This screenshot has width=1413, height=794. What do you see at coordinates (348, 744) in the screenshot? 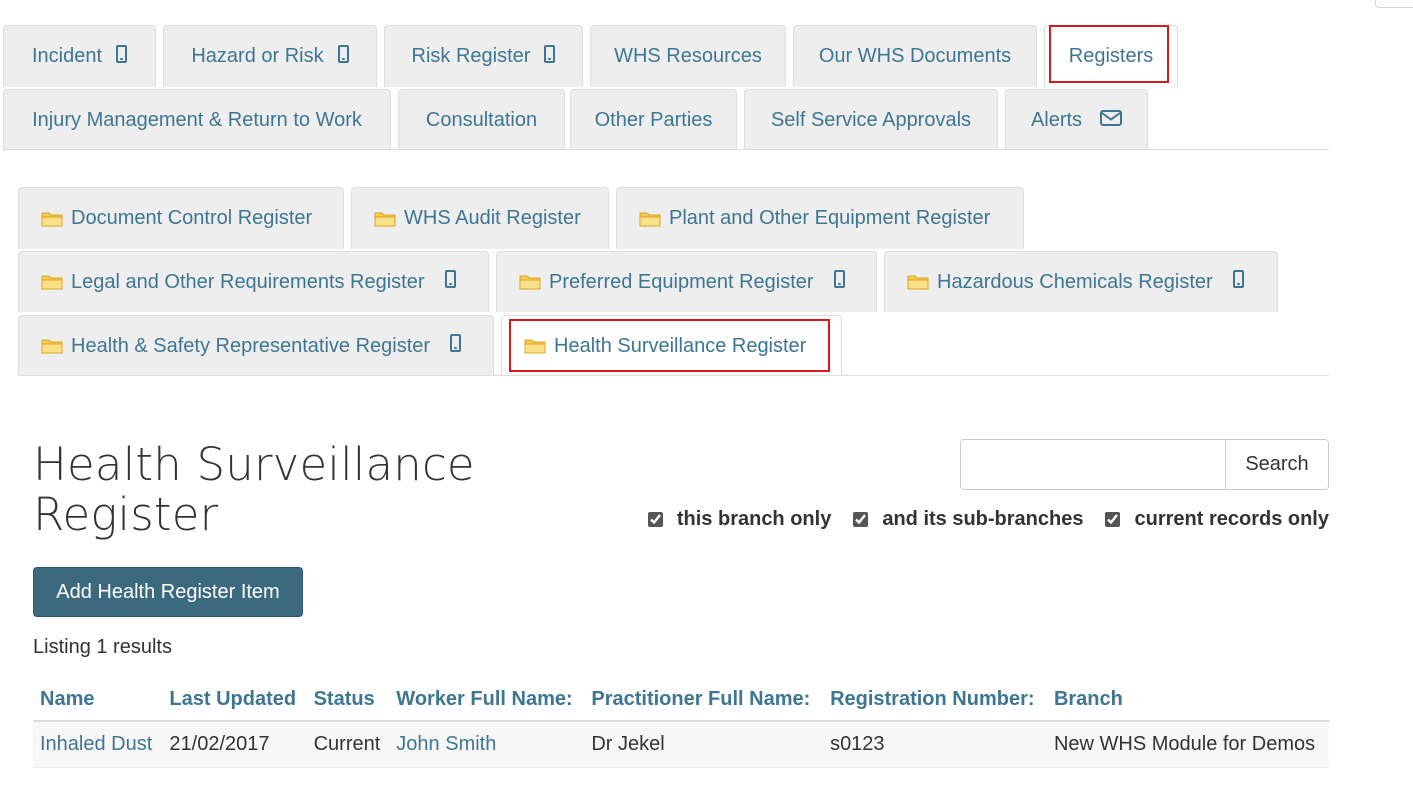
I see `cell-status: Current` at bounding box center [348, 744].